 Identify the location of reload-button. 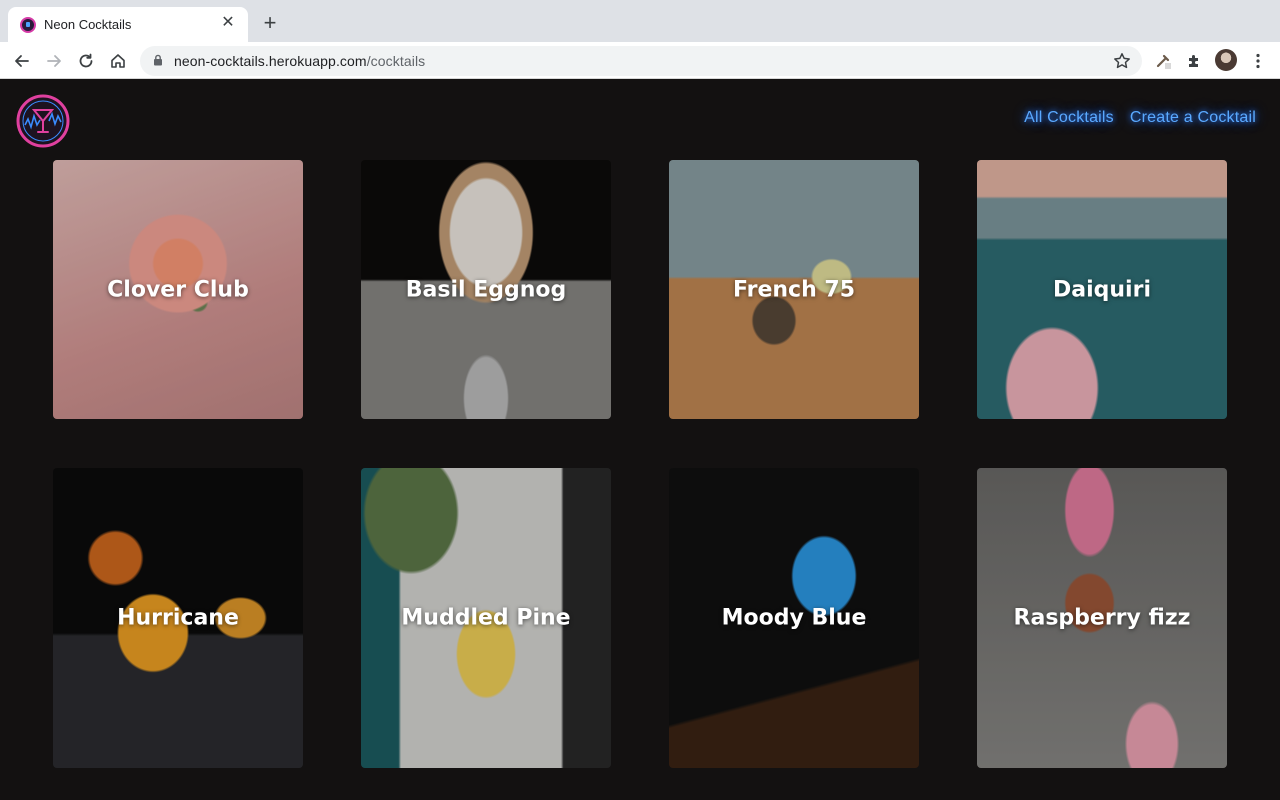
(86, 61).